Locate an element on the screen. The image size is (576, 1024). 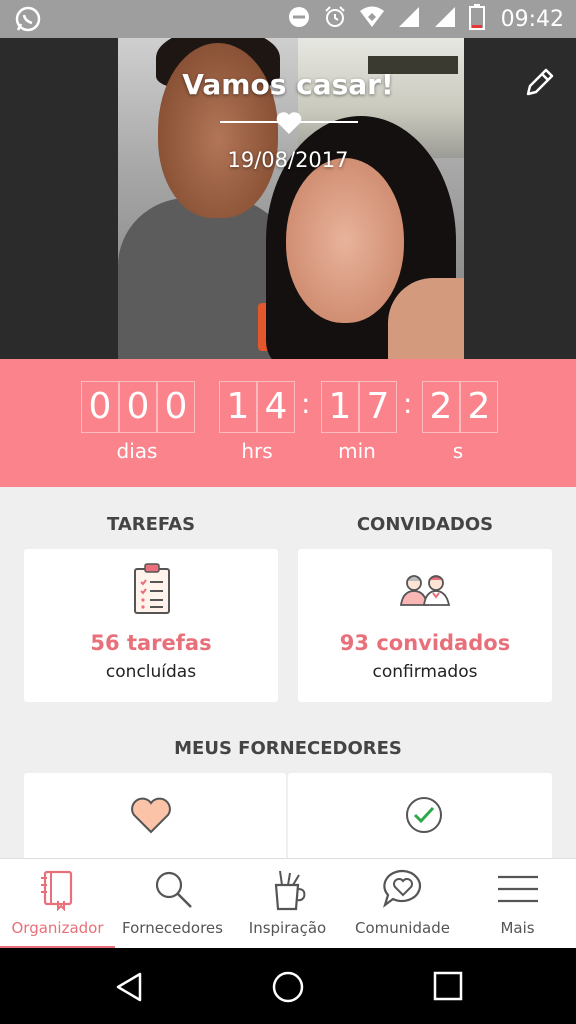
guests-couple-icon is located at coordinates (425, 590).